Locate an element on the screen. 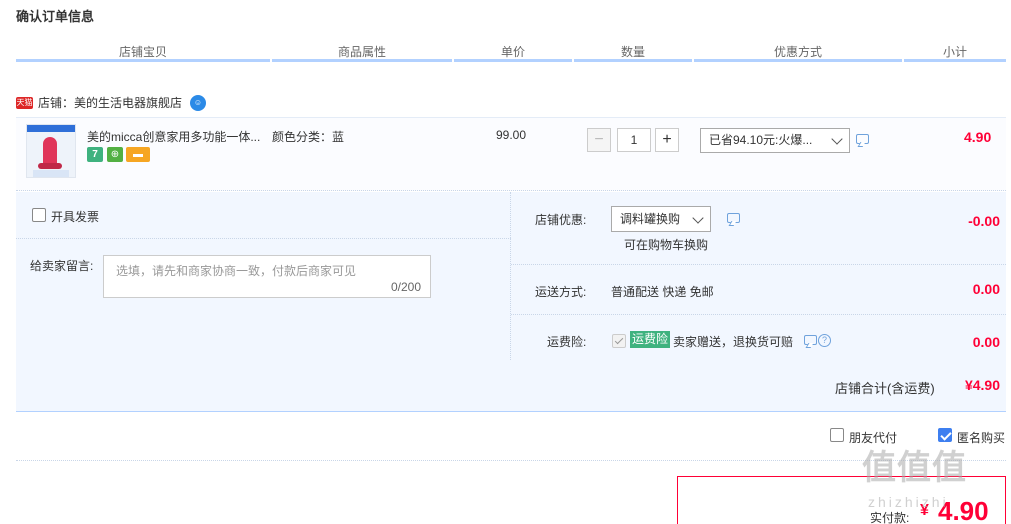 The width and height of the screenshot is (1011, 524). insurance-tag: 运费险 is located at coordinates (650, 339).